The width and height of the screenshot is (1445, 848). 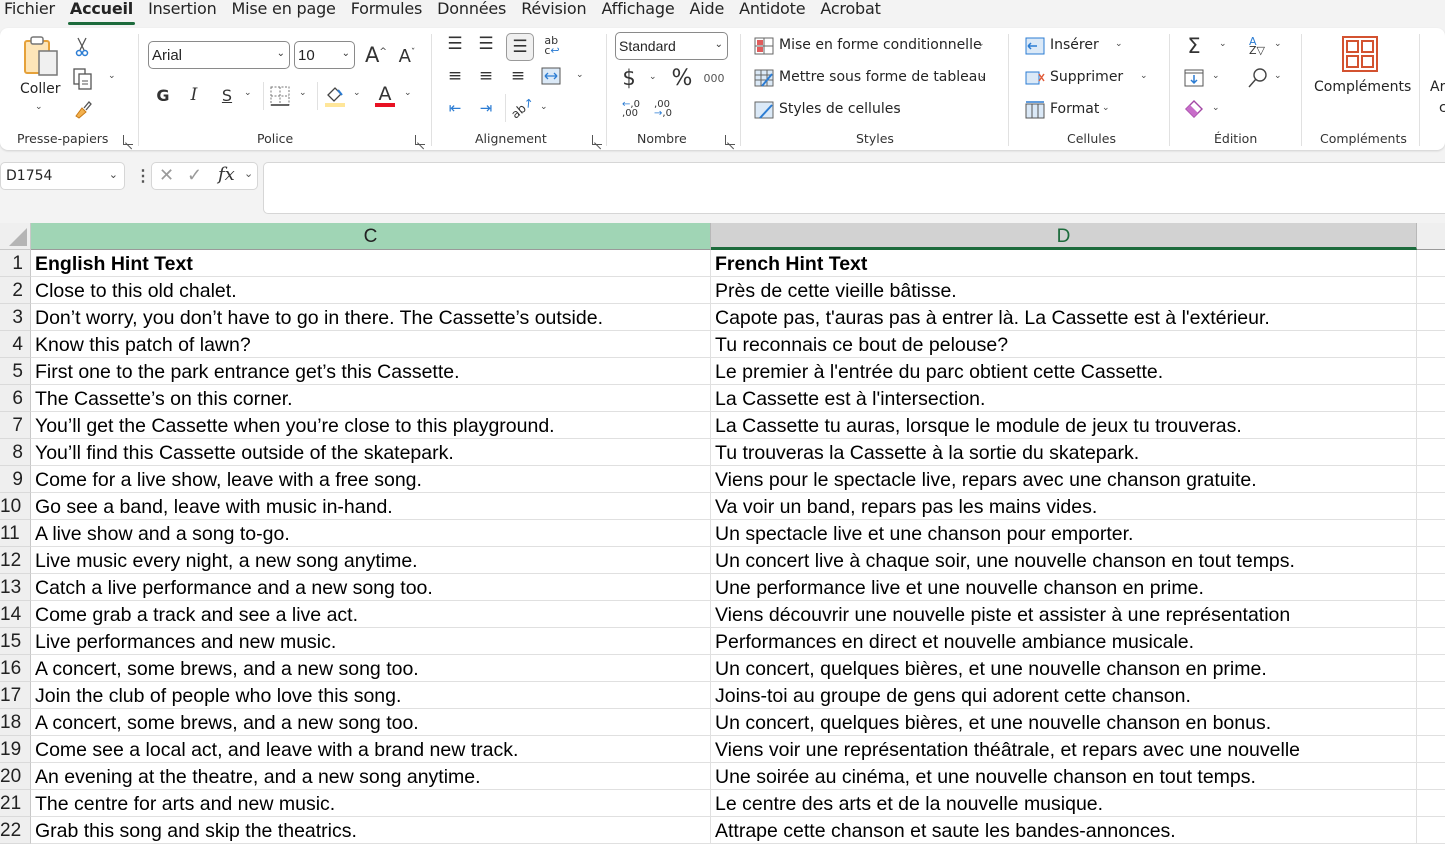 I want to click on row-header: 18, so click(x=15, y=722).